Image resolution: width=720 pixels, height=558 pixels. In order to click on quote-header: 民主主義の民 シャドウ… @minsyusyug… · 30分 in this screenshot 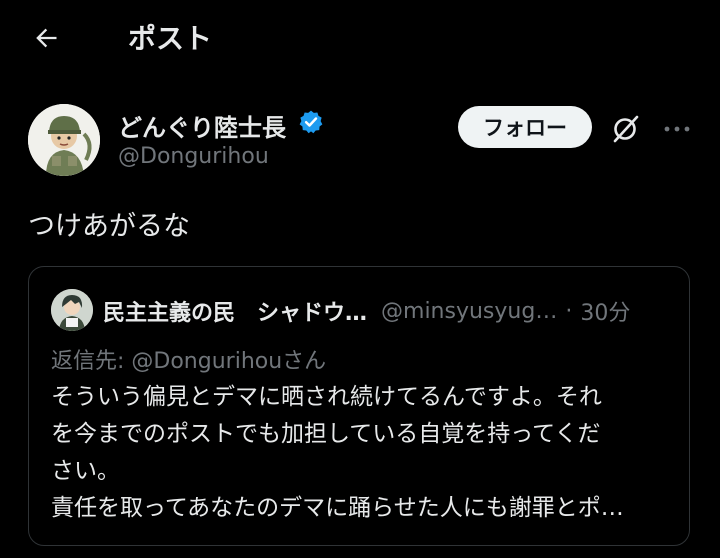, I will do `click(366, 311)`.